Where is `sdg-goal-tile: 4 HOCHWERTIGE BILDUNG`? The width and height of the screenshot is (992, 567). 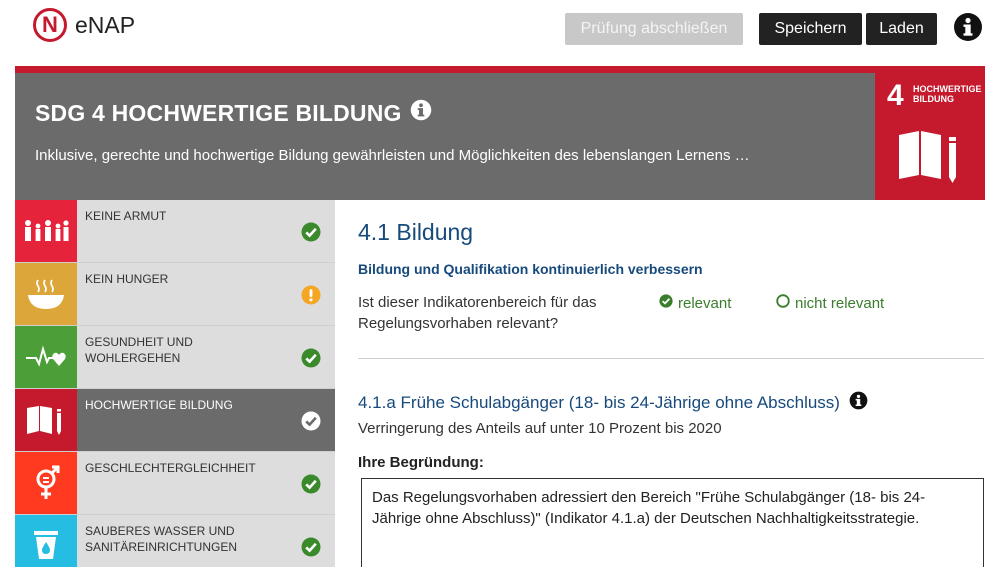
sdg-goal-tile: 4 HOCHWERTIGE BILDUNG is located at coordinates (930, 136).